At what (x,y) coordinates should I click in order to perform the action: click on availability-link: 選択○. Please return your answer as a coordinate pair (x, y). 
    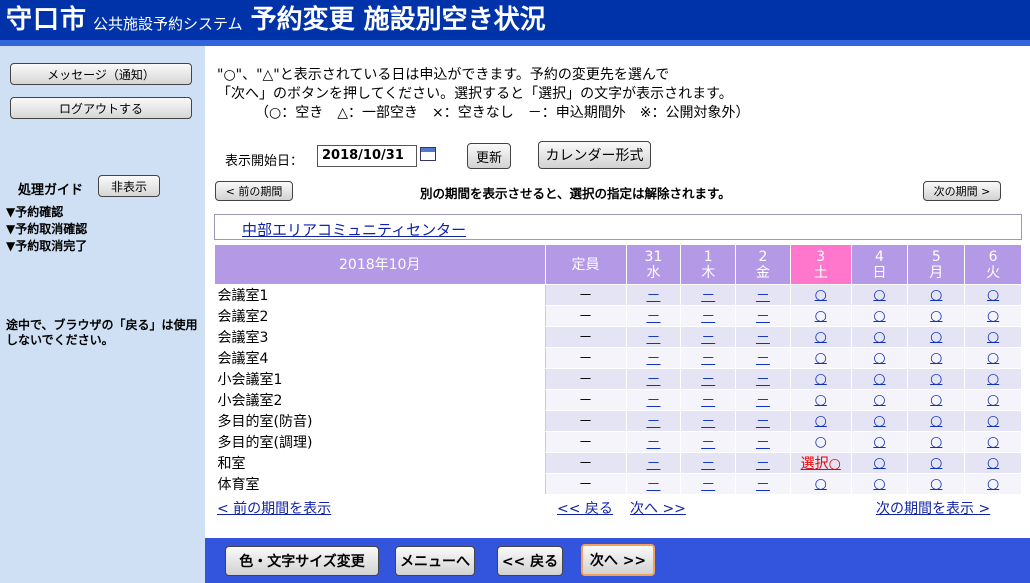
    Looking at the image, I should click on (821, 464).